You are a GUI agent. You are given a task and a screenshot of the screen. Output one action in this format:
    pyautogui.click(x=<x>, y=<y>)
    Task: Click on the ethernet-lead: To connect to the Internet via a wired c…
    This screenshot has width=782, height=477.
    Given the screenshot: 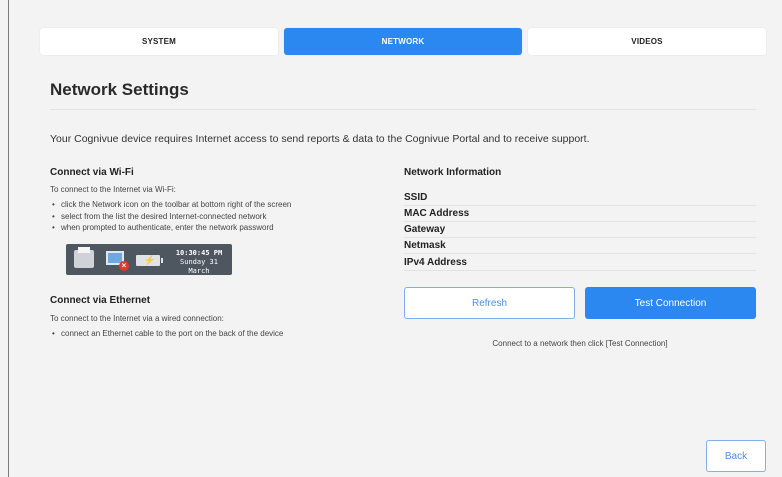 What is the action you would take?
    pyautogui.click(x=137, y=318)
    